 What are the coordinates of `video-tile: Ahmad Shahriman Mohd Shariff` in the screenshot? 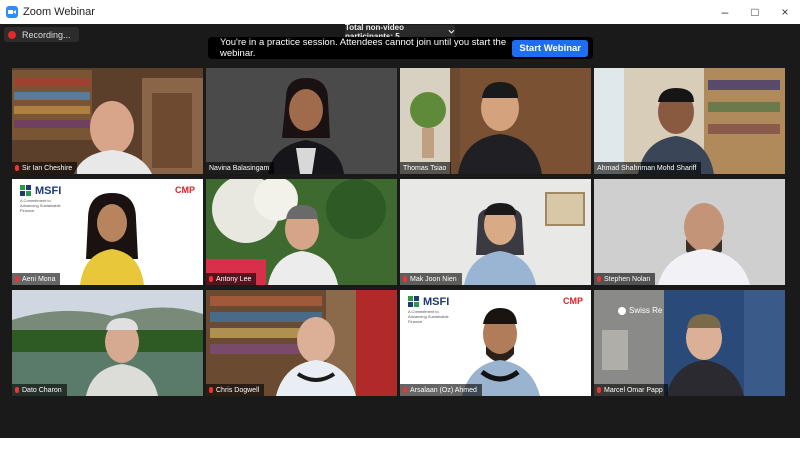 It's located at (689, 121).